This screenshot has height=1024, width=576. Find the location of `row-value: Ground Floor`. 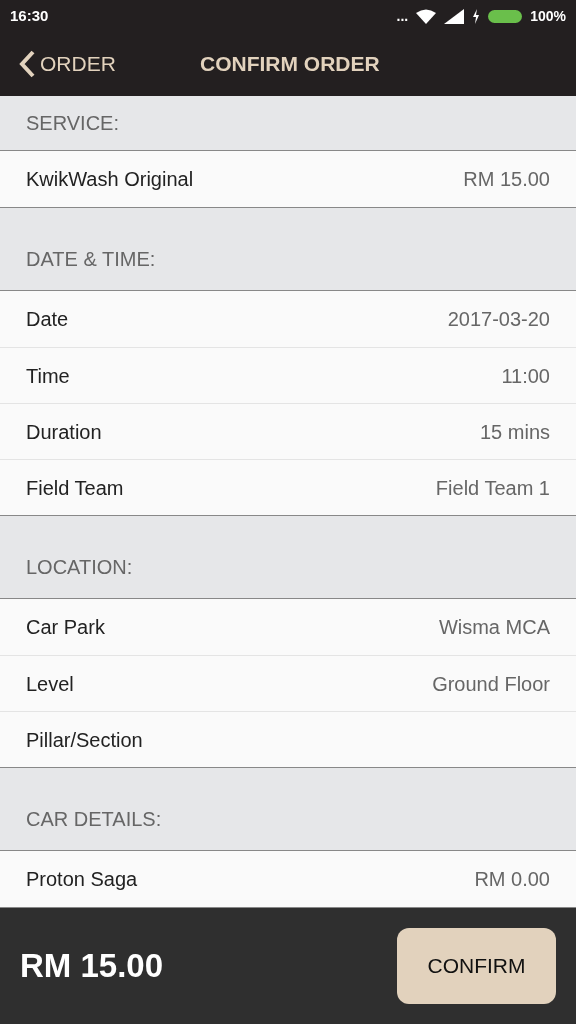

row-value: Ground Floor is located at coordinates (491, 684).